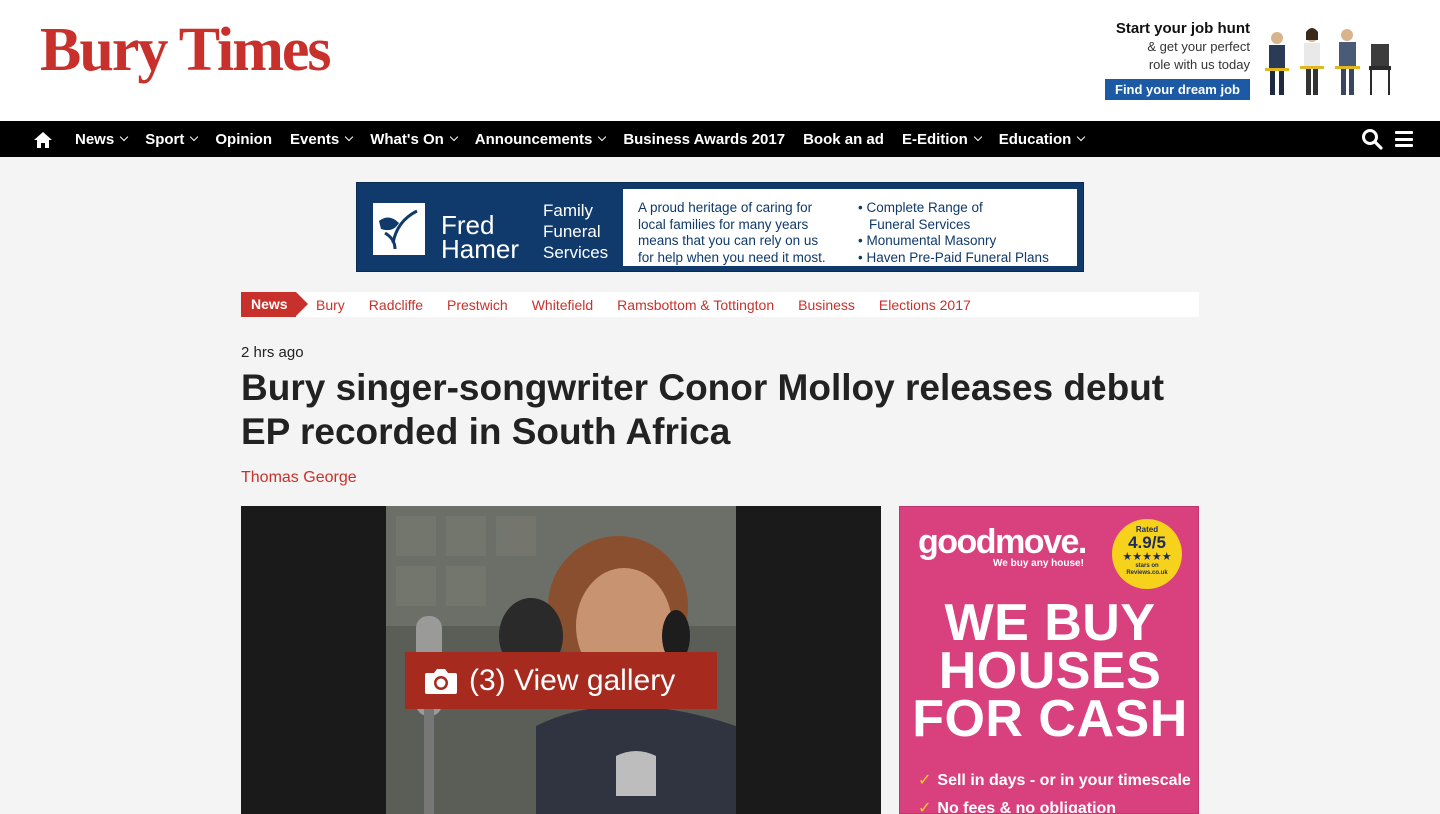 The image size is (1440, 814). Describe the element at coordinates (274, 304) in the screenshot. I see `section-tag-news: News` at that location.